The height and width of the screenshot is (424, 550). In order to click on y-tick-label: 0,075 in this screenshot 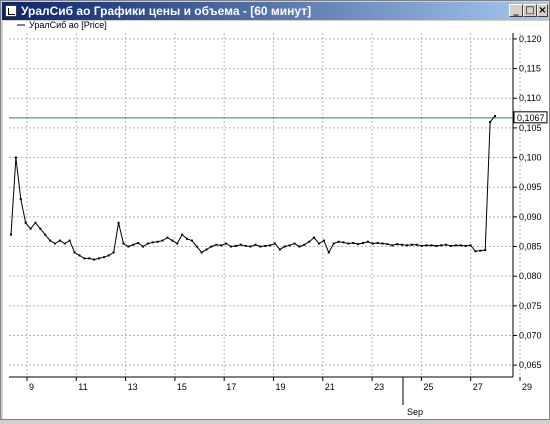, I will do `click(530, 306)`.